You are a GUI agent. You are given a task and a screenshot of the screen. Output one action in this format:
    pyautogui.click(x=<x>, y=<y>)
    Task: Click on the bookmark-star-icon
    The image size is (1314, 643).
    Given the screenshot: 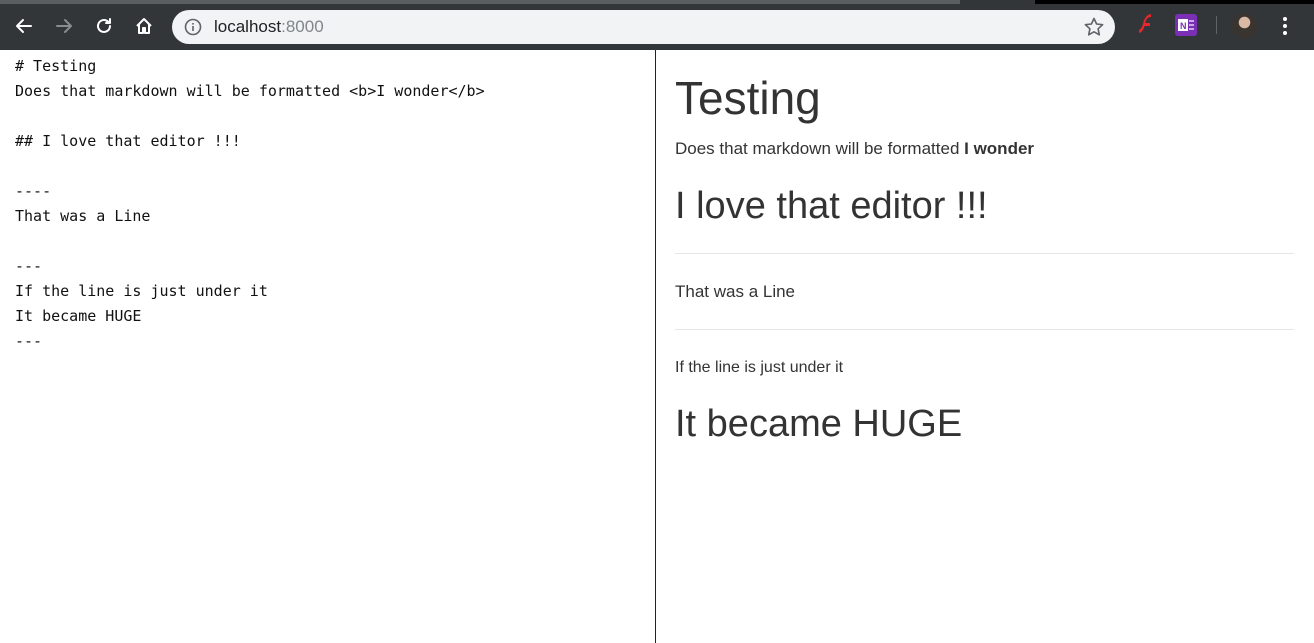 What is the action you would take?
    pyautogui.click(x=1094, y=27)
    